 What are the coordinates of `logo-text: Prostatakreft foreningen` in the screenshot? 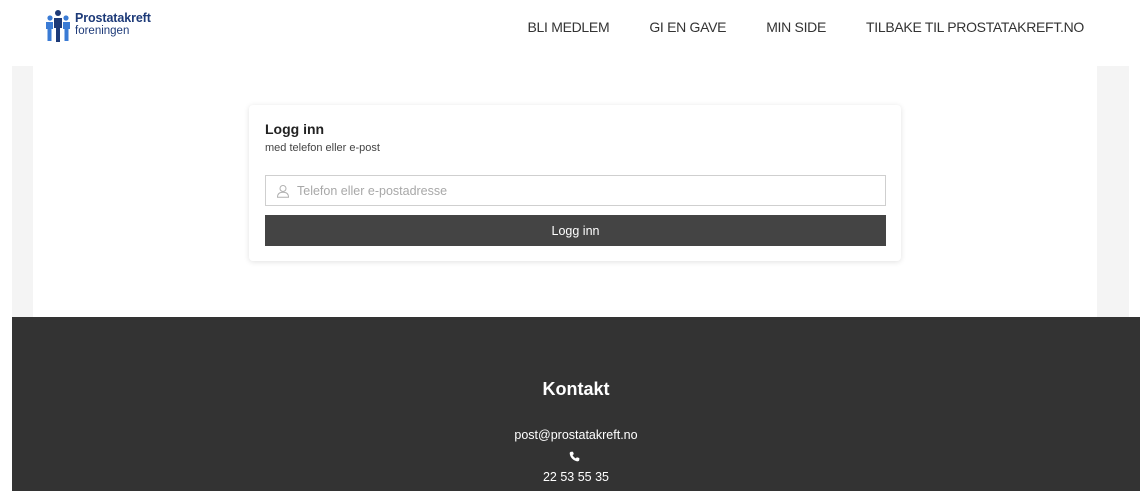 It's located at (113, 23).